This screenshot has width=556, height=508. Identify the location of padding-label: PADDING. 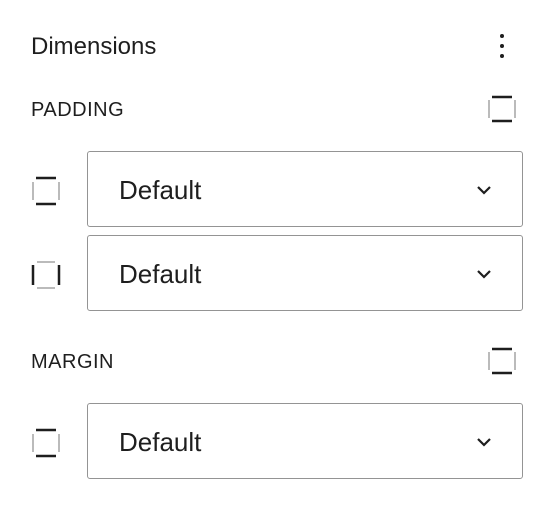
(78, 110).